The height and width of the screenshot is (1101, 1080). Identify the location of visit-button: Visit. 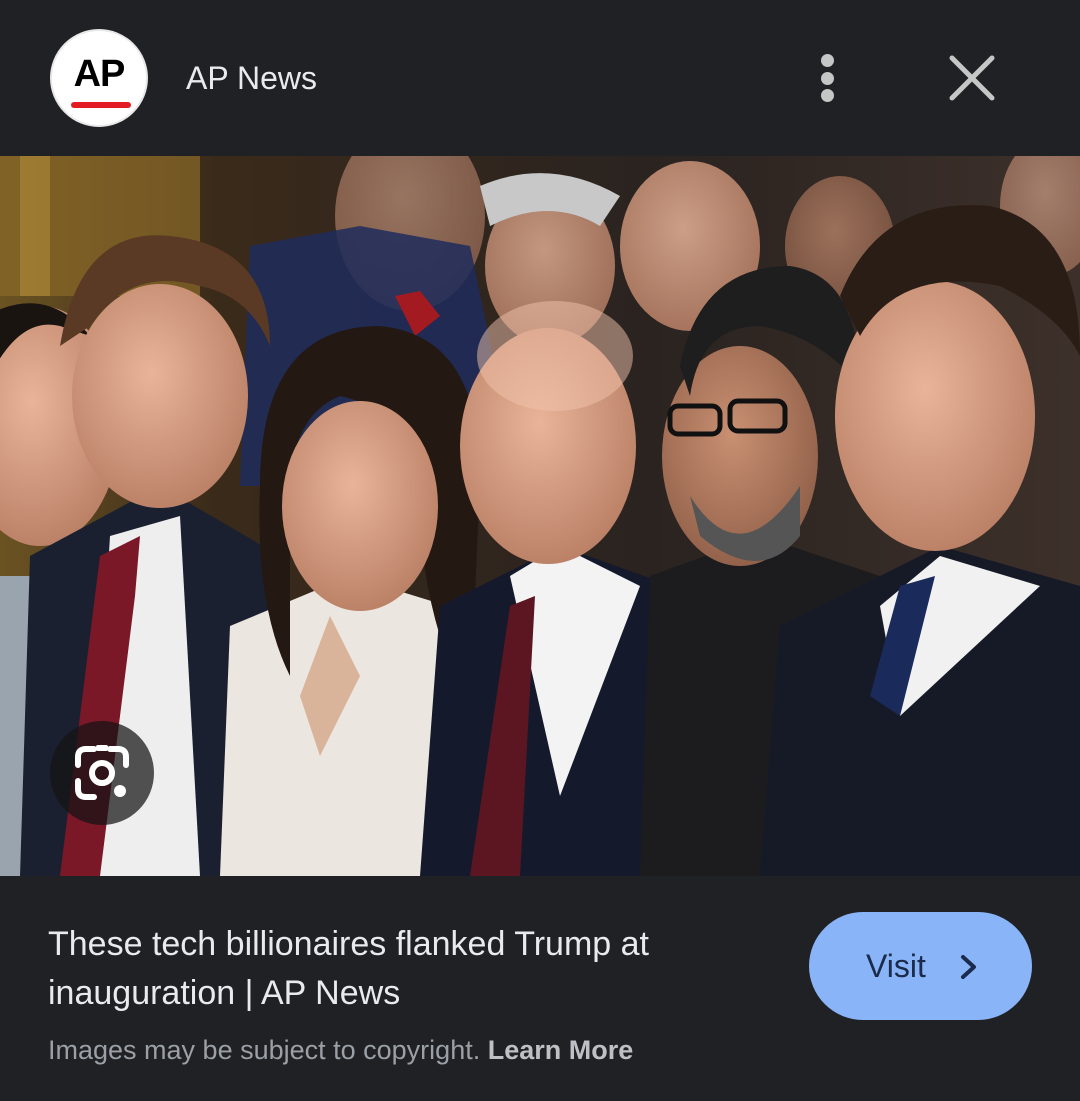
(920, 966).